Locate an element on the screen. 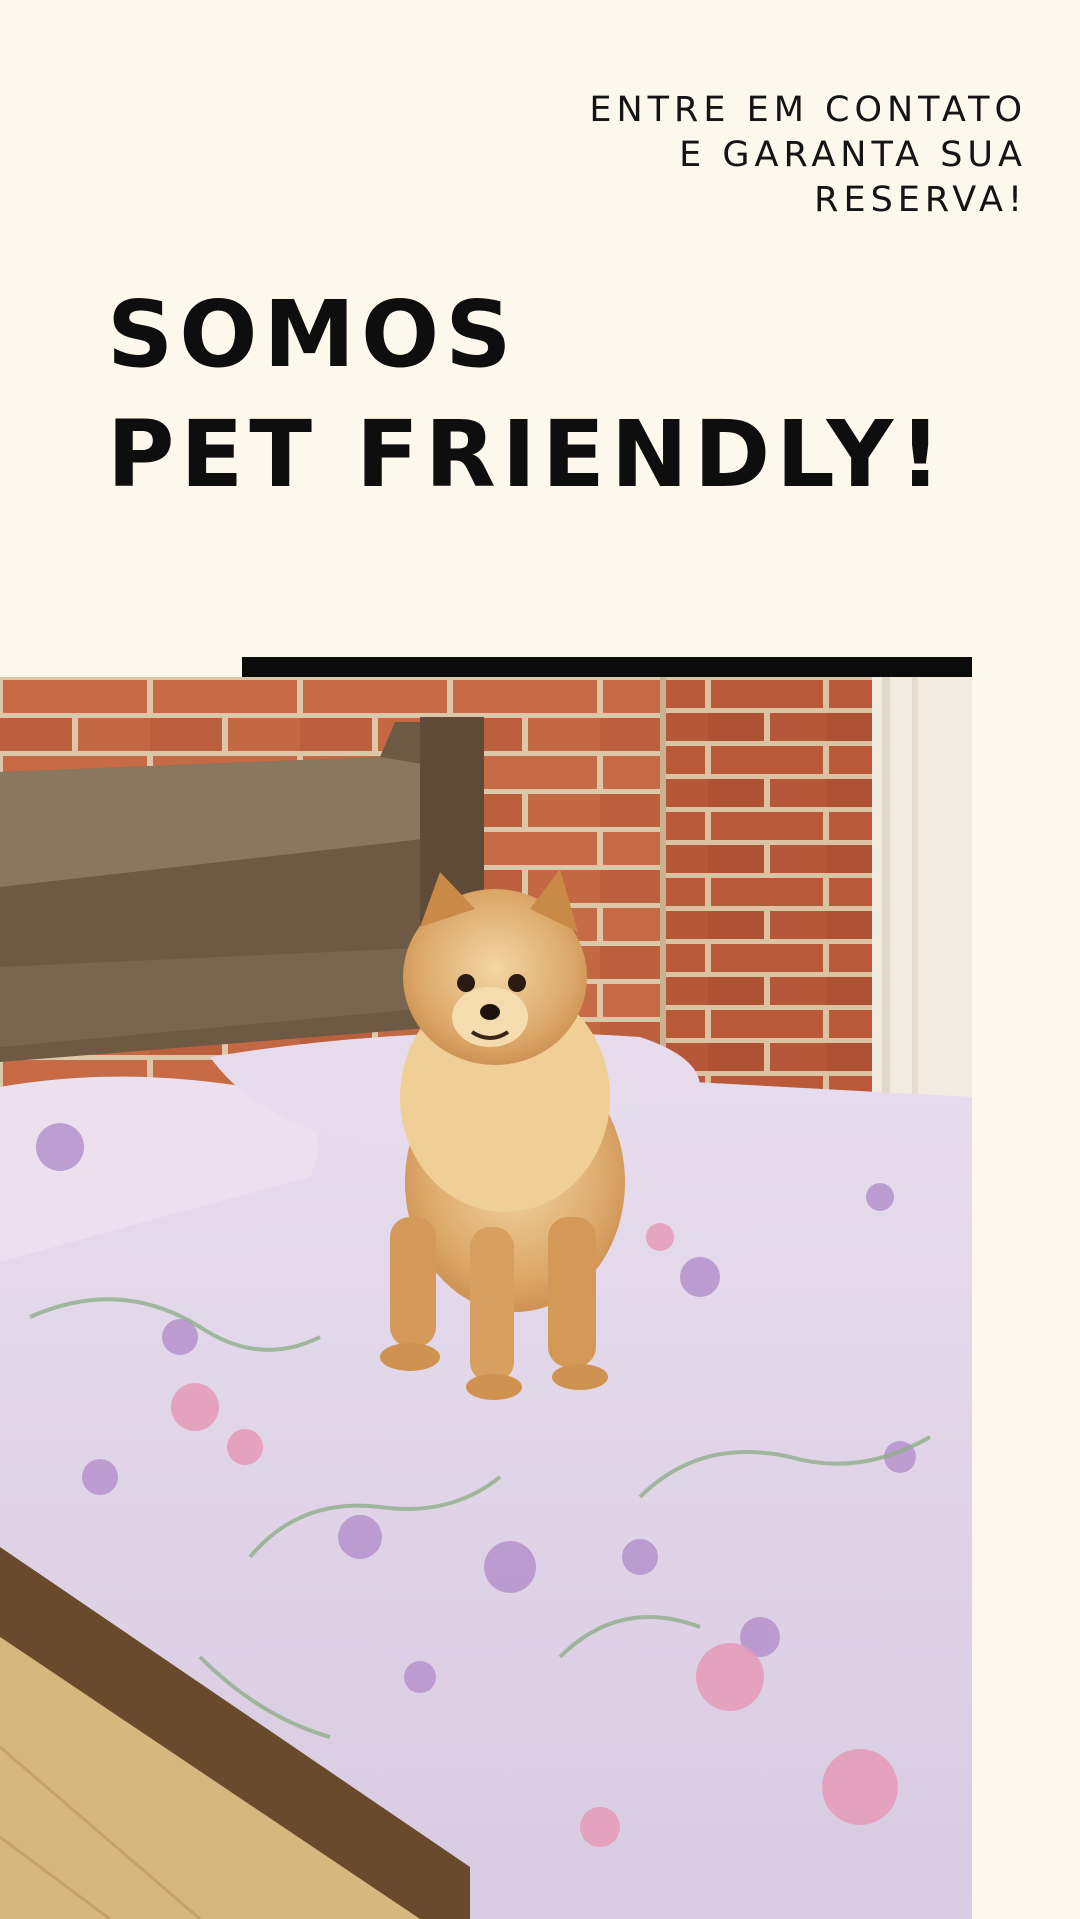  contact-line-1: ENTRE EM CONTATO is located at coordinates (808, 110).